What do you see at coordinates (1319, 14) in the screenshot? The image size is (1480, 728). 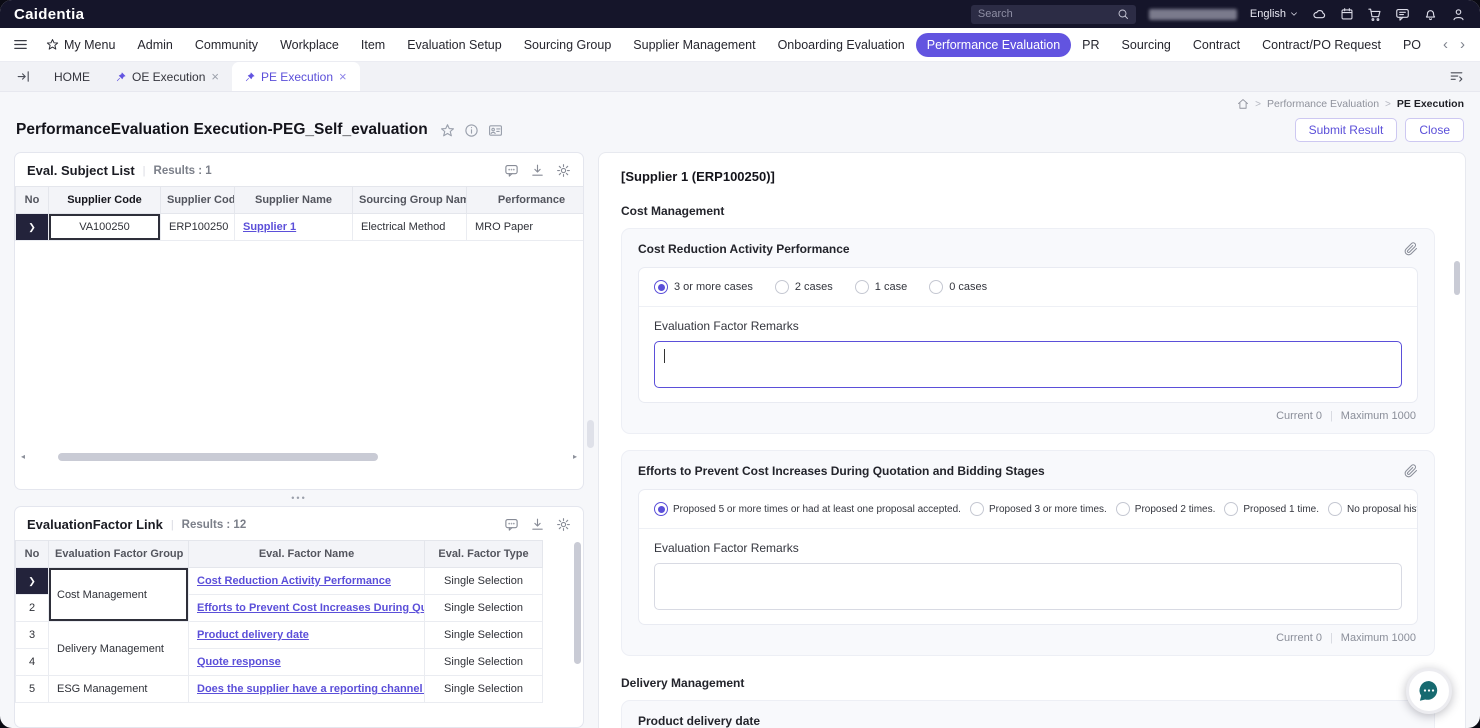 I see `cloud-icon` at bounding box center [1319, 14].